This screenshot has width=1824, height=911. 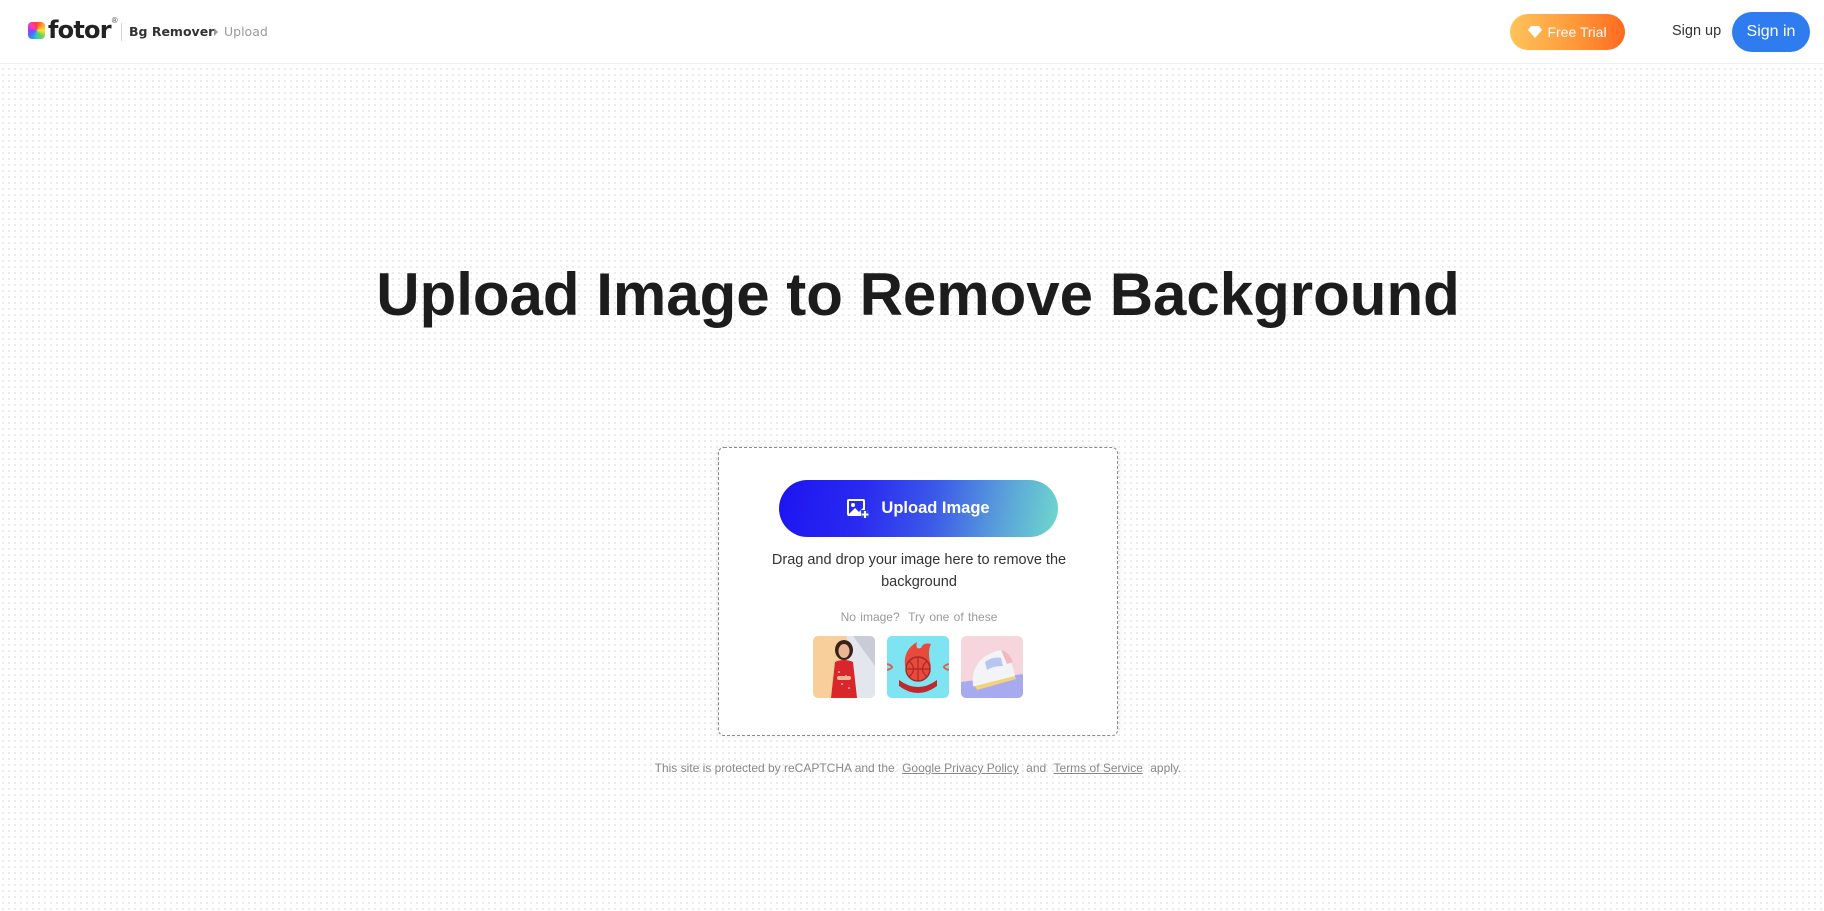 I want to click on sign-up-link: Sign up, so click(x=1696, y=31).